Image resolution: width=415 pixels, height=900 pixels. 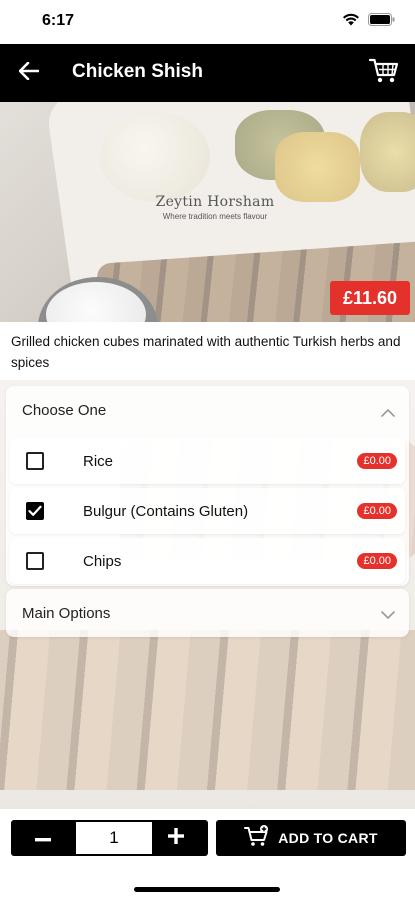 I want to click on back-button, so click(x=29, y=73).